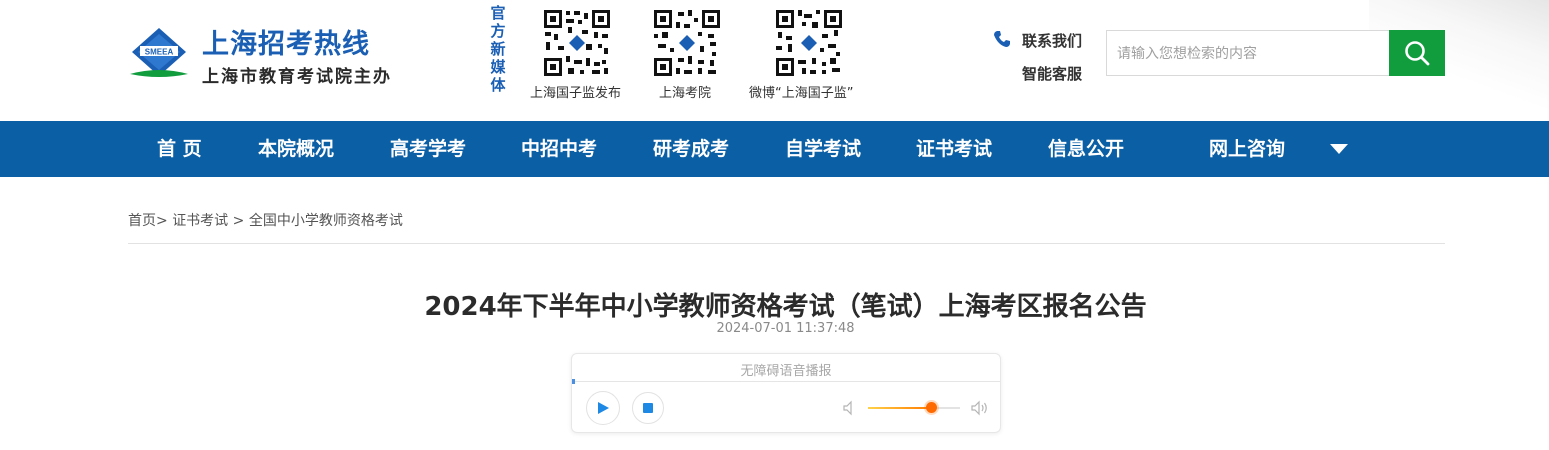 This screenshot has height=450, width=1549. What do you see at coordinates (850, 408) in the screenshot?
I see `volume-low-icon` at bounding box center [850, 408].